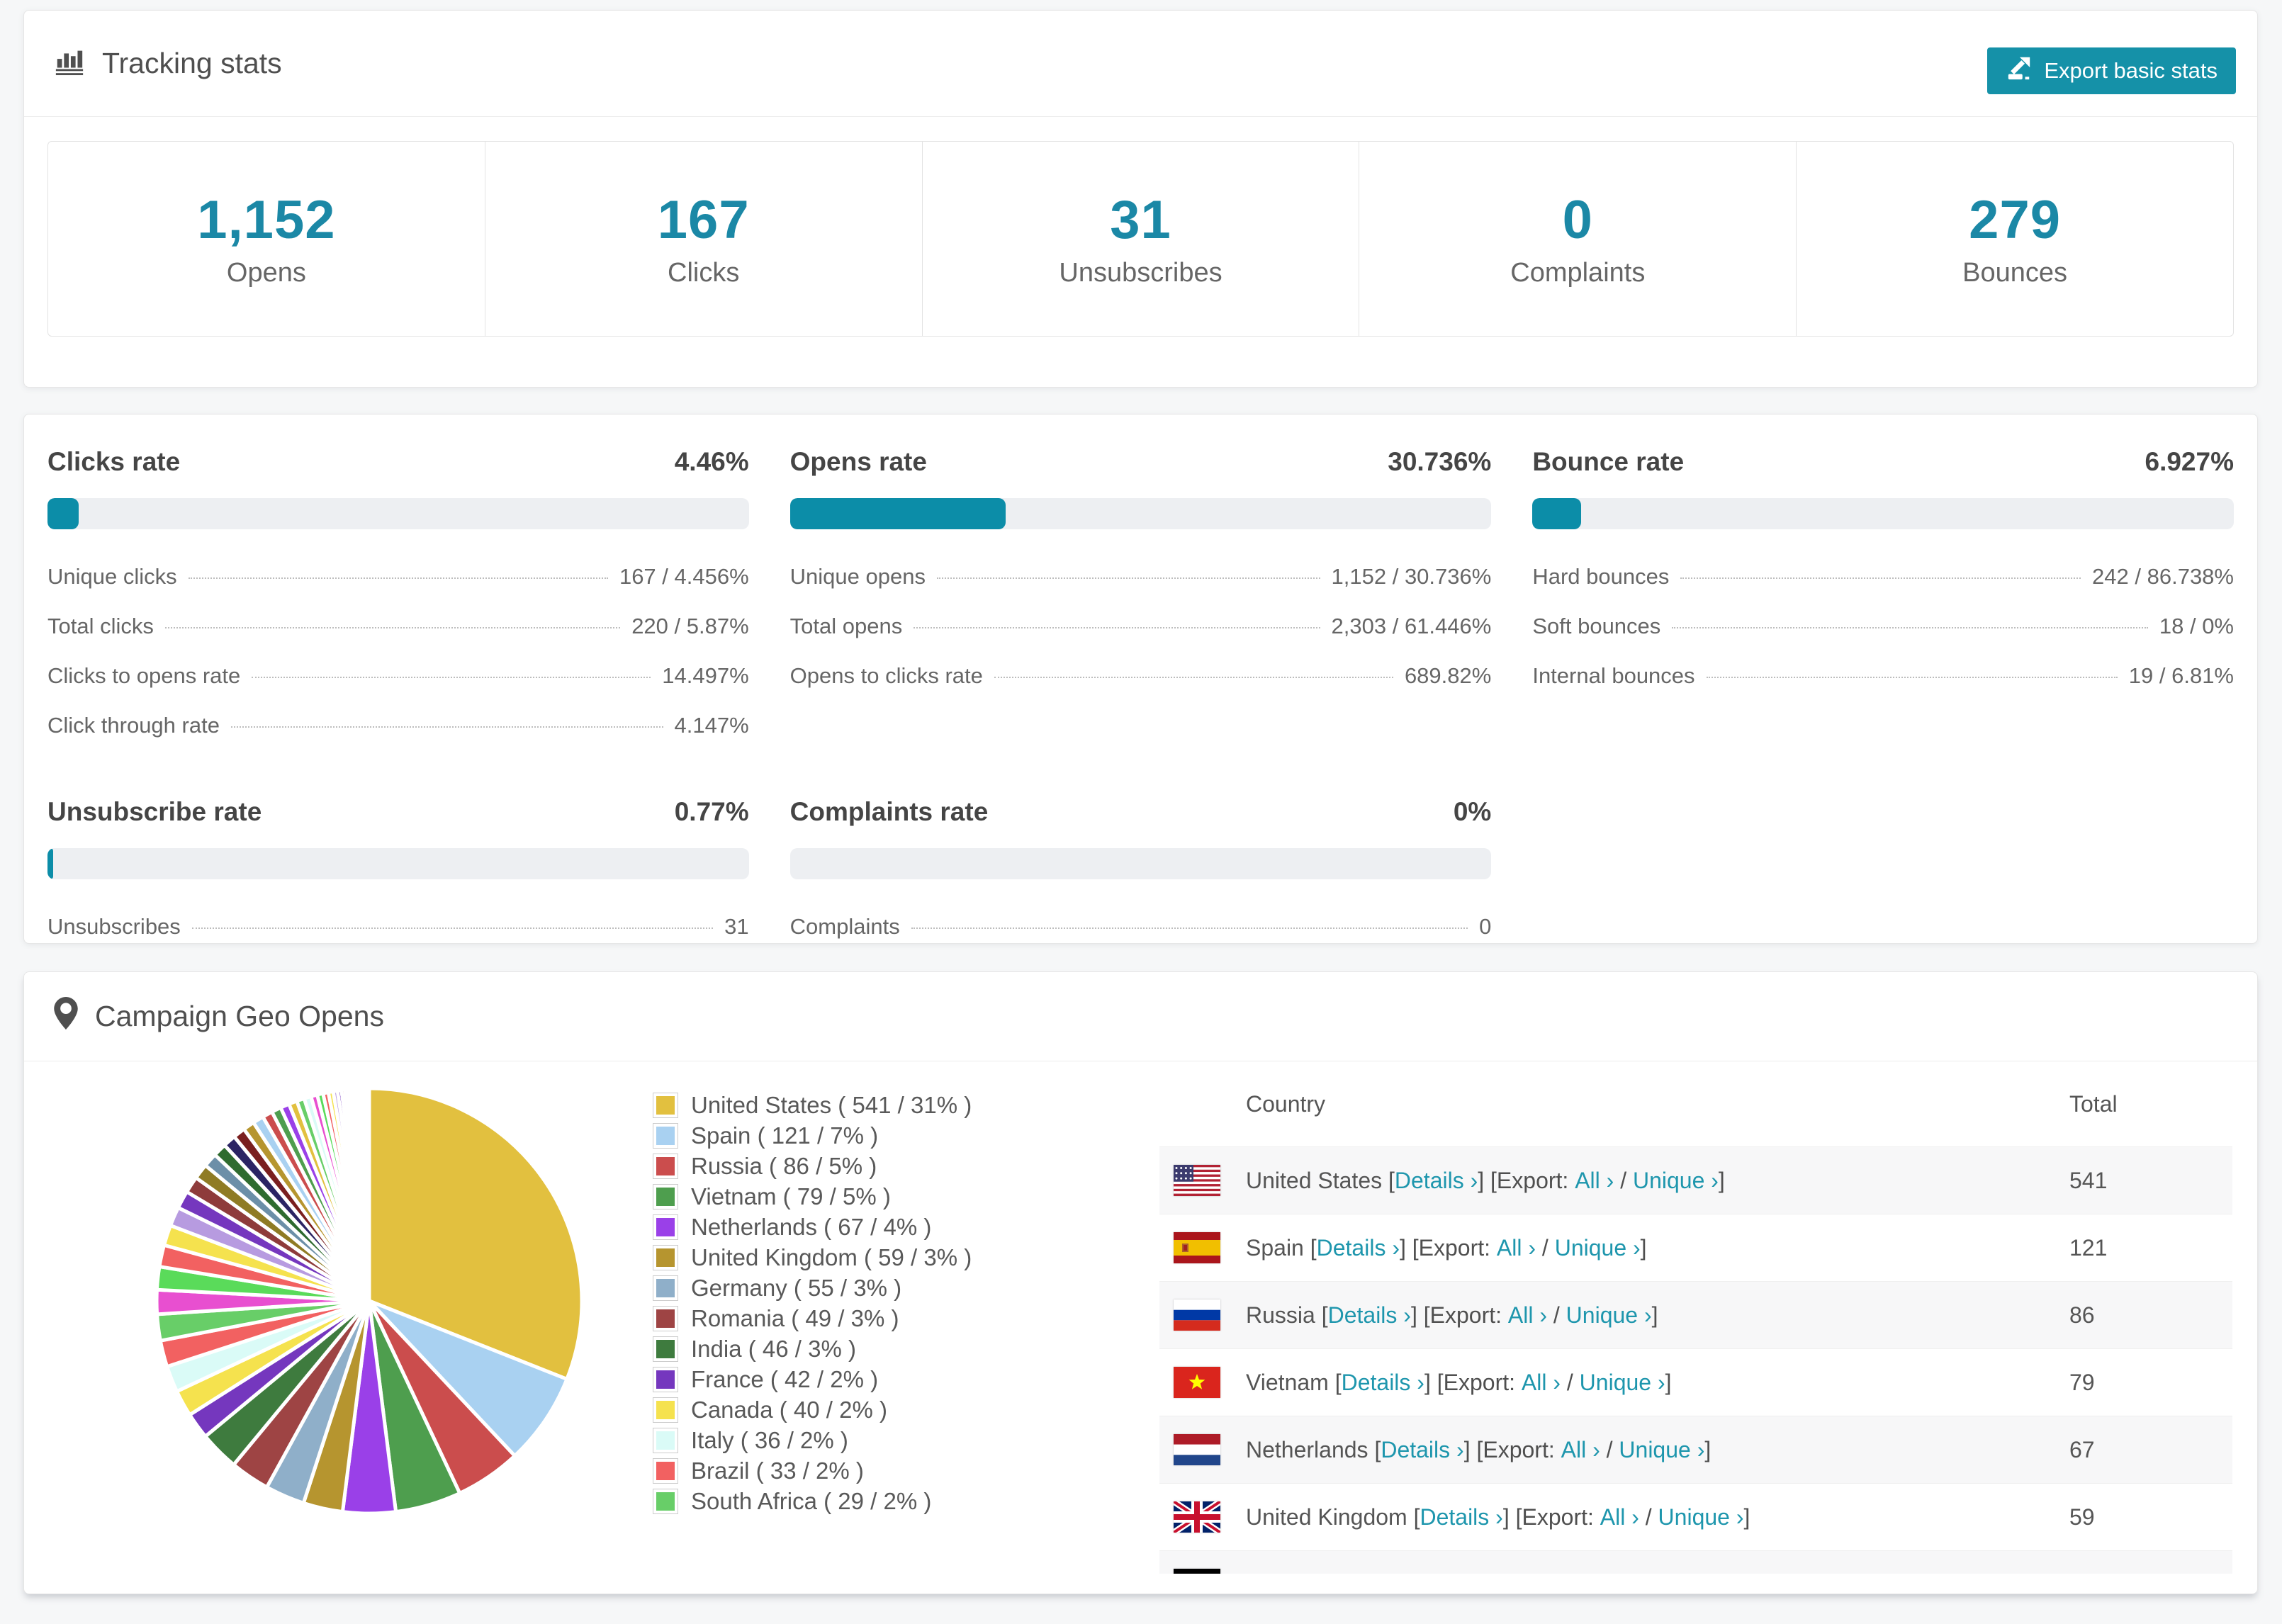 The image size is (2282, 1624). I want to click on rate-detail-value: 167 / 4.456%, so click(684, 576).